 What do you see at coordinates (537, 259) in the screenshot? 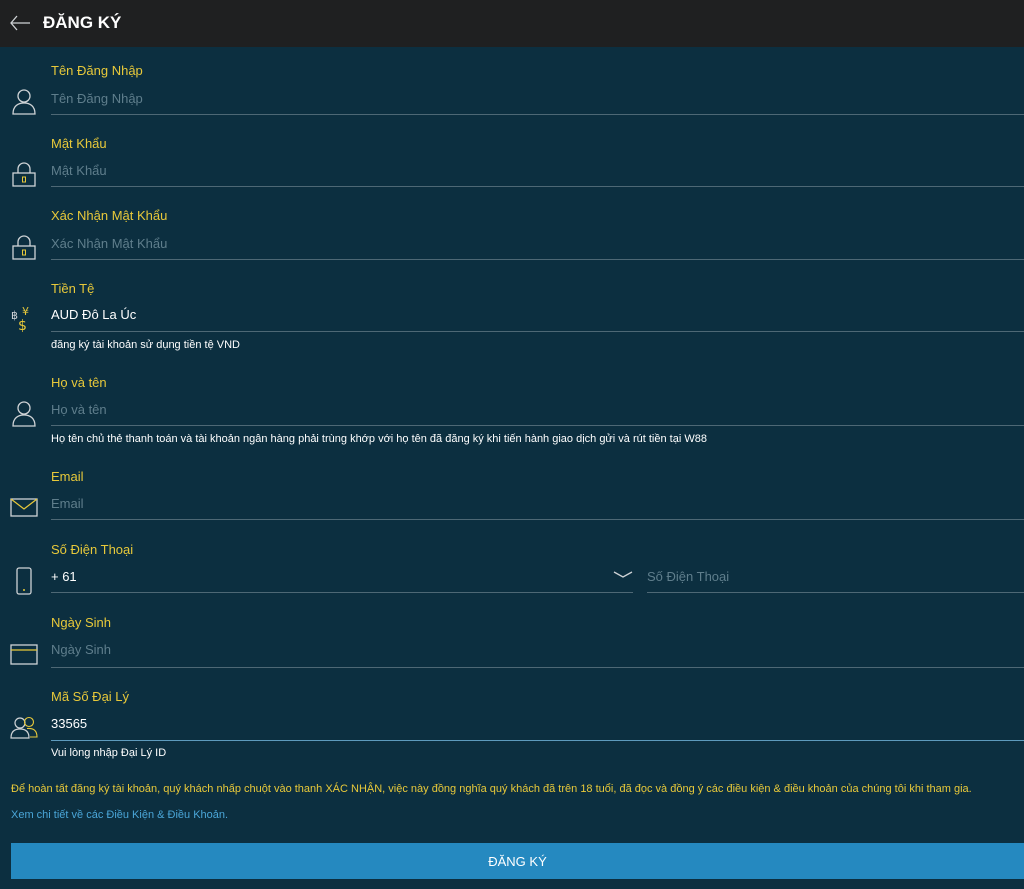
I see `confirm-password-underline` at bounding box center [537, 259].